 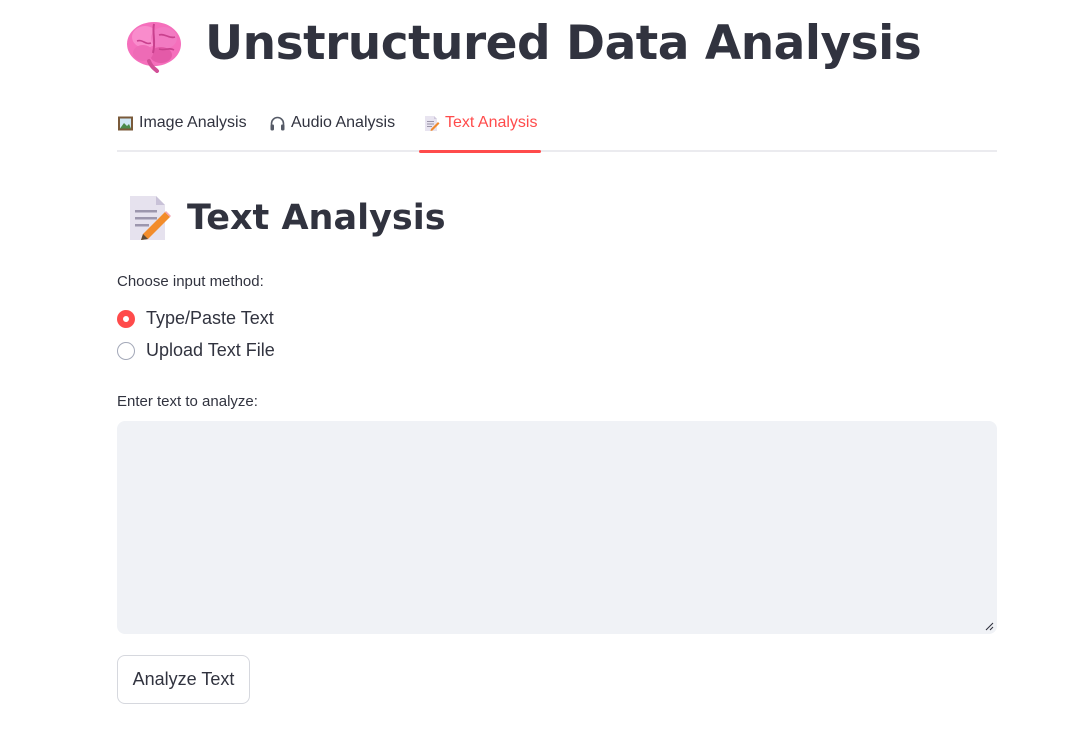 I want to click on tab-label: Text Analysis, so click(x=491, y=122).